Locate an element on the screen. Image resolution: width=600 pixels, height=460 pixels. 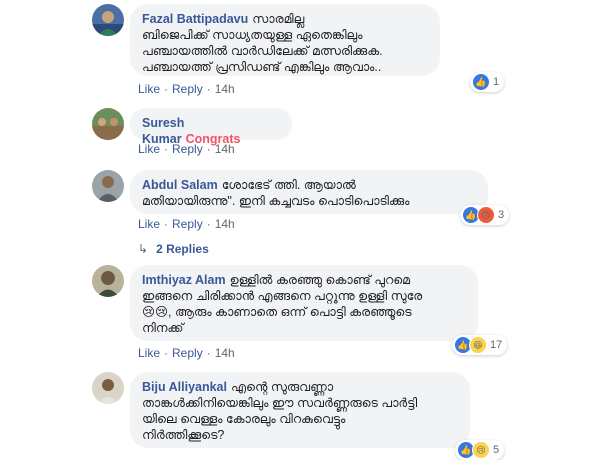
view-replies-link: ↳ 2 Replies is located at coordinates (173, 249).